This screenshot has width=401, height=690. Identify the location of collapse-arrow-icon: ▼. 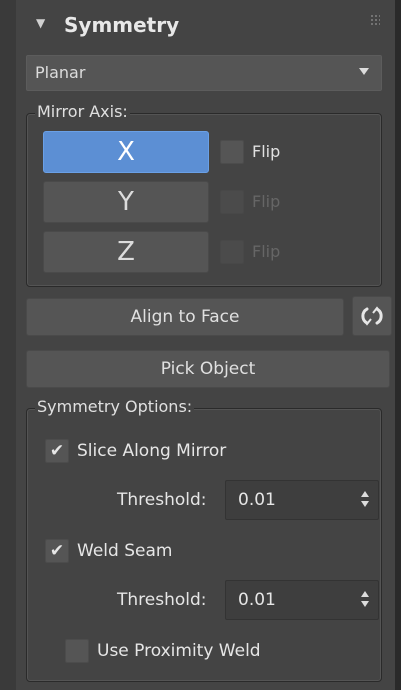
(40, 23).